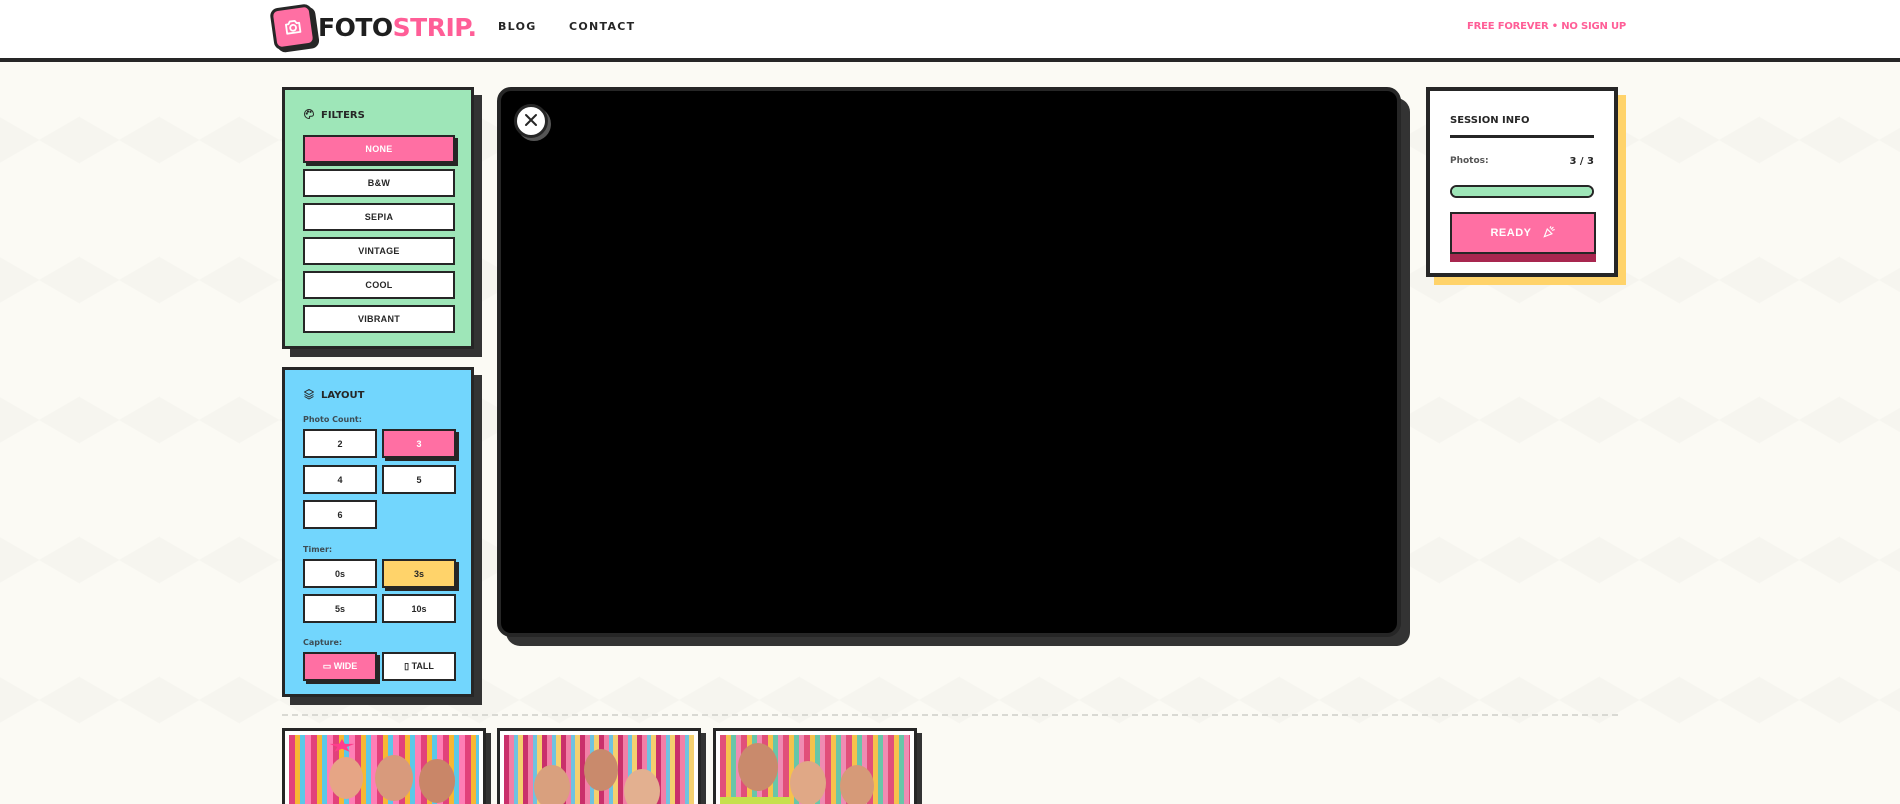  I want to click on photo-count-5-button: 5, so click(419, 479).